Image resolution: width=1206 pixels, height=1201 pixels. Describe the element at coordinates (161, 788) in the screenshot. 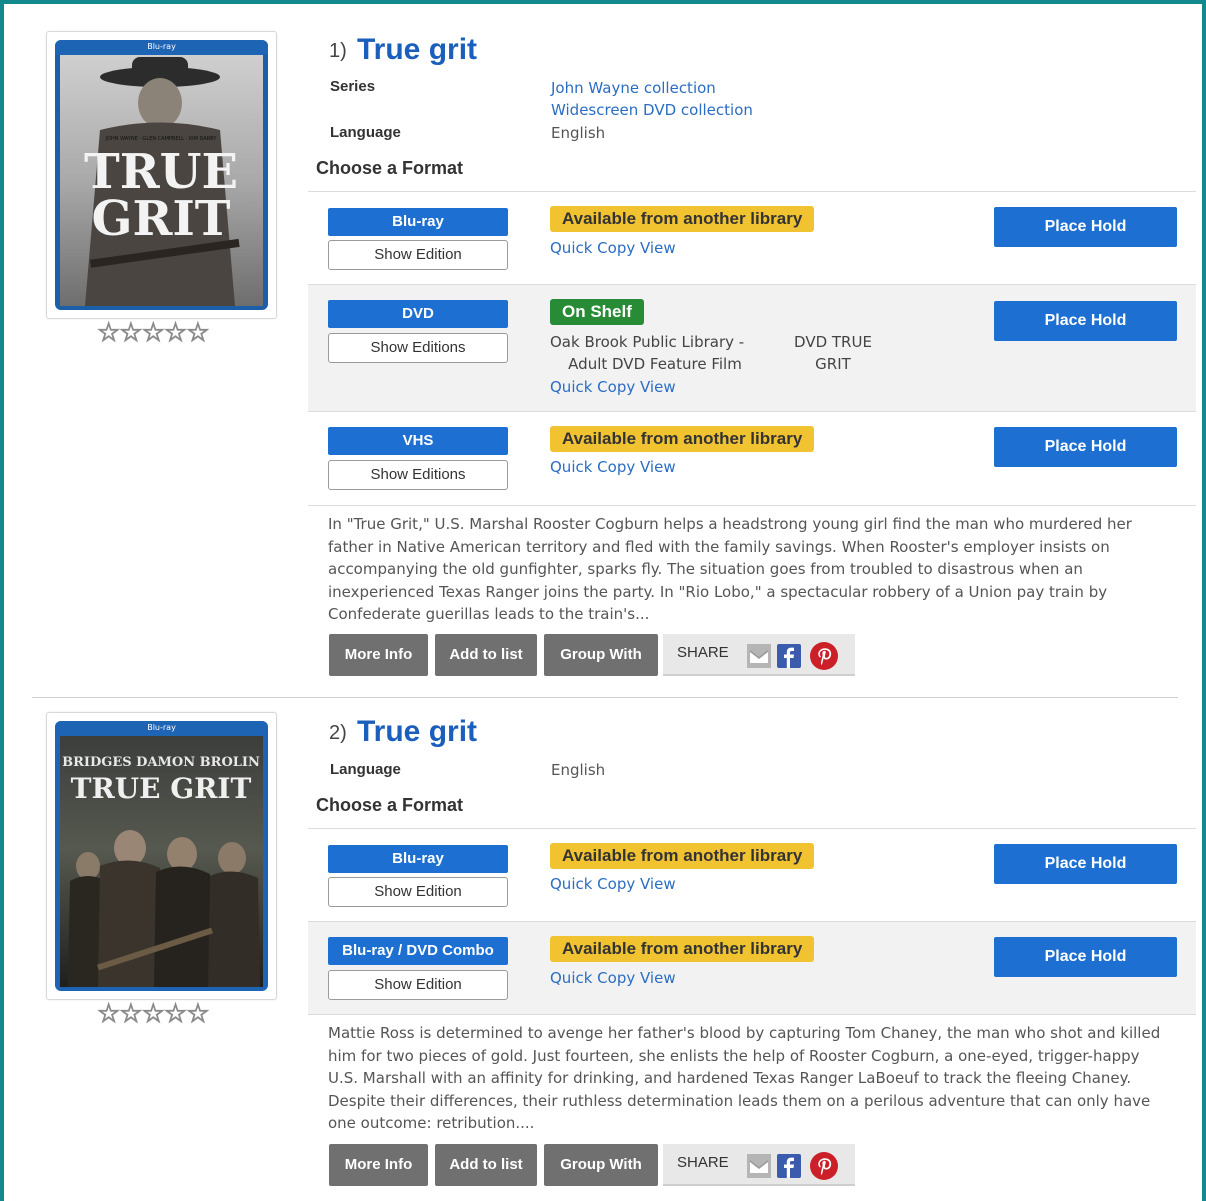

I see `cover-title: TRUE GRIT` at that location.